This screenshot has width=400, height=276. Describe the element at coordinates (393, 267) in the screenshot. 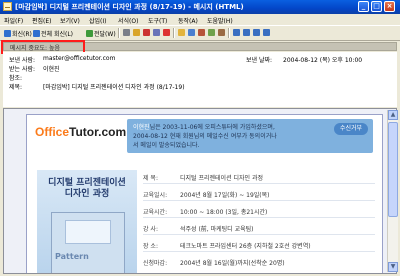

I see `scroll-down-arrow-icon: ▼` at that location.